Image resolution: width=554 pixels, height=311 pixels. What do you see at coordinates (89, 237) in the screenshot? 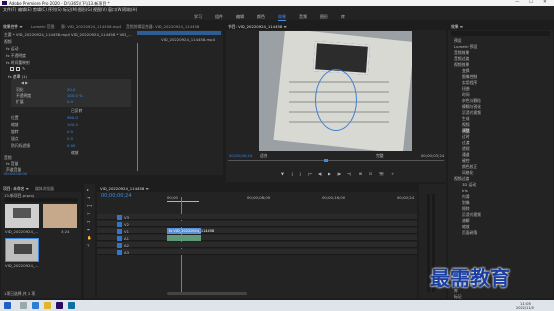
I see `hand-tool-icon: ✋` at bounding box center [89, 237].